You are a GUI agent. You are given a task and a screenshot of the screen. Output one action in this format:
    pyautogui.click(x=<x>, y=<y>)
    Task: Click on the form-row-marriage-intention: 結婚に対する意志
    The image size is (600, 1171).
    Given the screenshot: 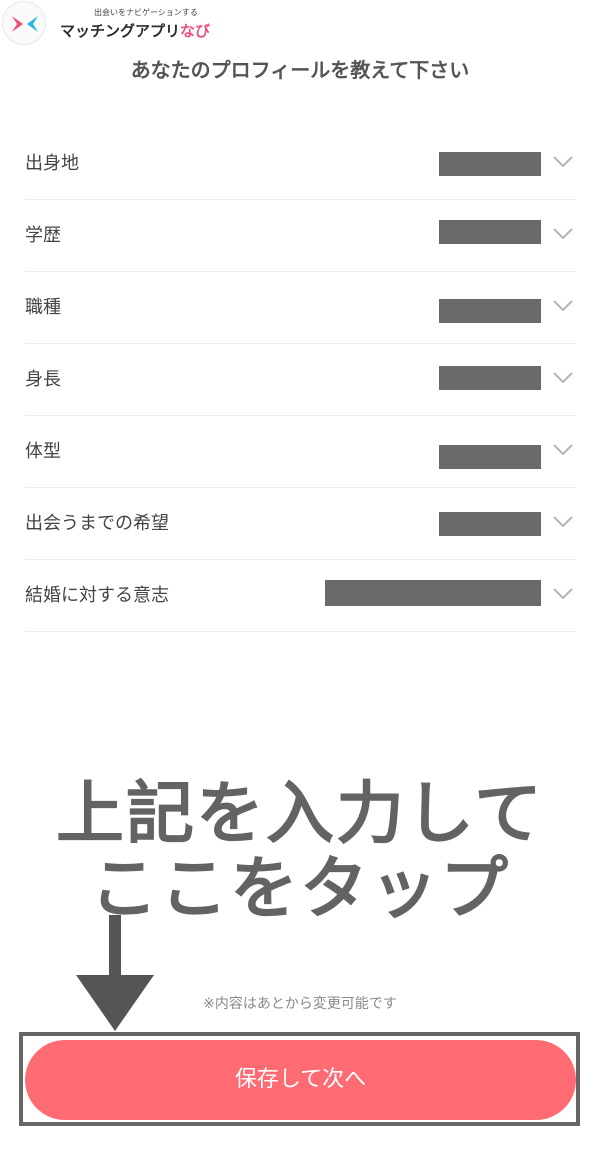 What is the action you would take?
    pyautogui.click(x=300, y=596)
    